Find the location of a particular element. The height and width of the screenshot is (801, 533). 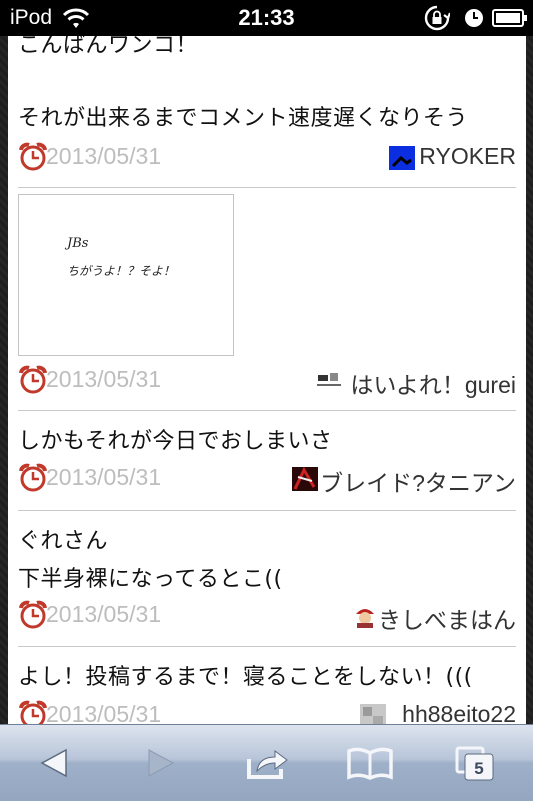

tab-count: 5 is located at coordinates (478, 768).